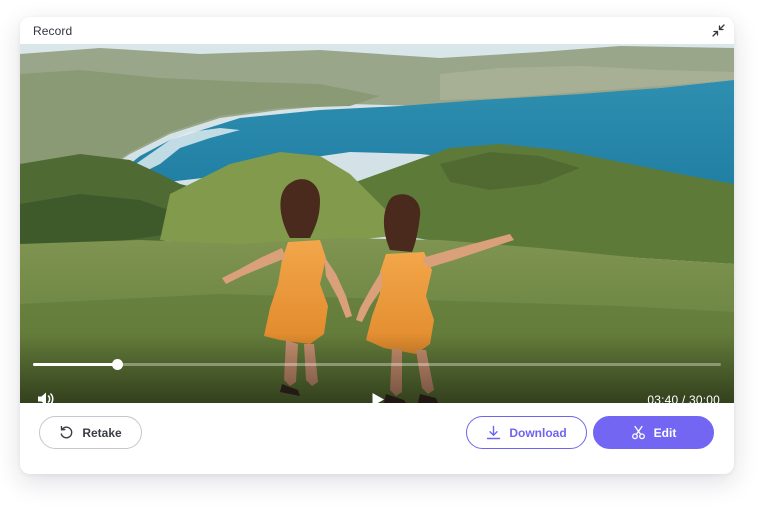 Image resolution: width=777 pixels, height=518 pixels. I want to click on download-button: Download, so click(526, 432).